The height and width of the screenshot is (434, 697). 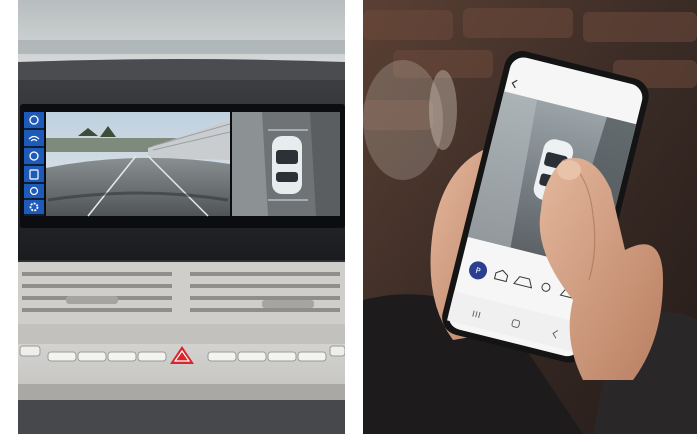 I want to click on screen-sidebar, so click(x=34, y=164).